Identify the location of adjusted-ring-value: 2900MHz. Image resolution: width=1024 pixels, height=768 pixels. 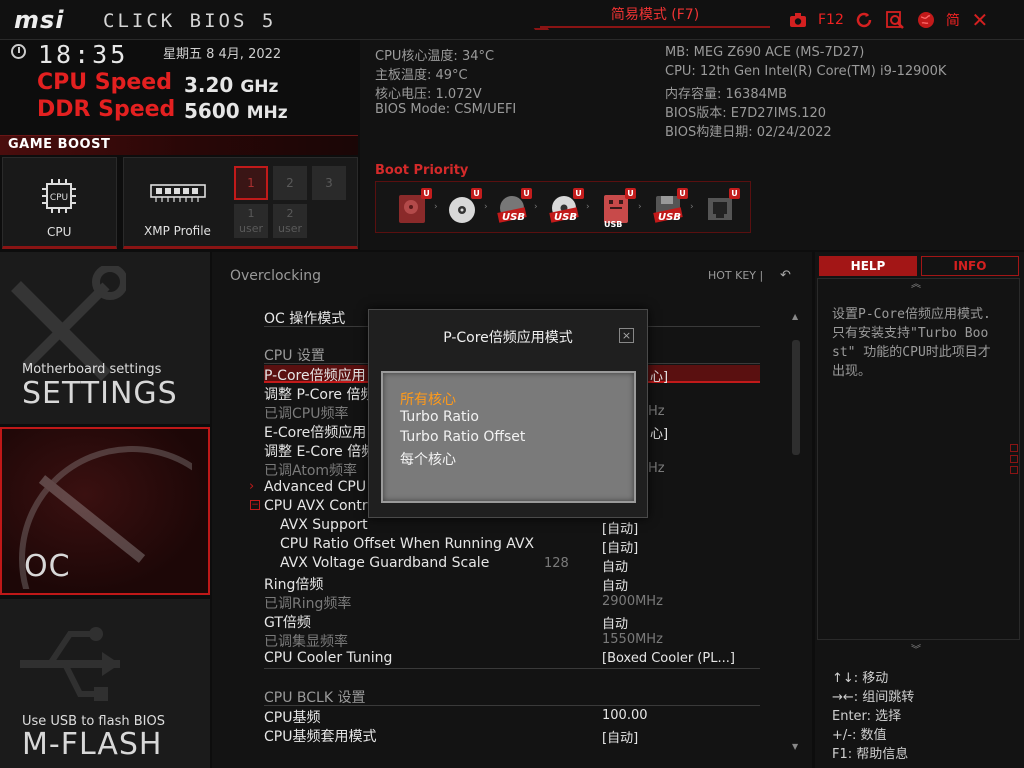
(632, 601).